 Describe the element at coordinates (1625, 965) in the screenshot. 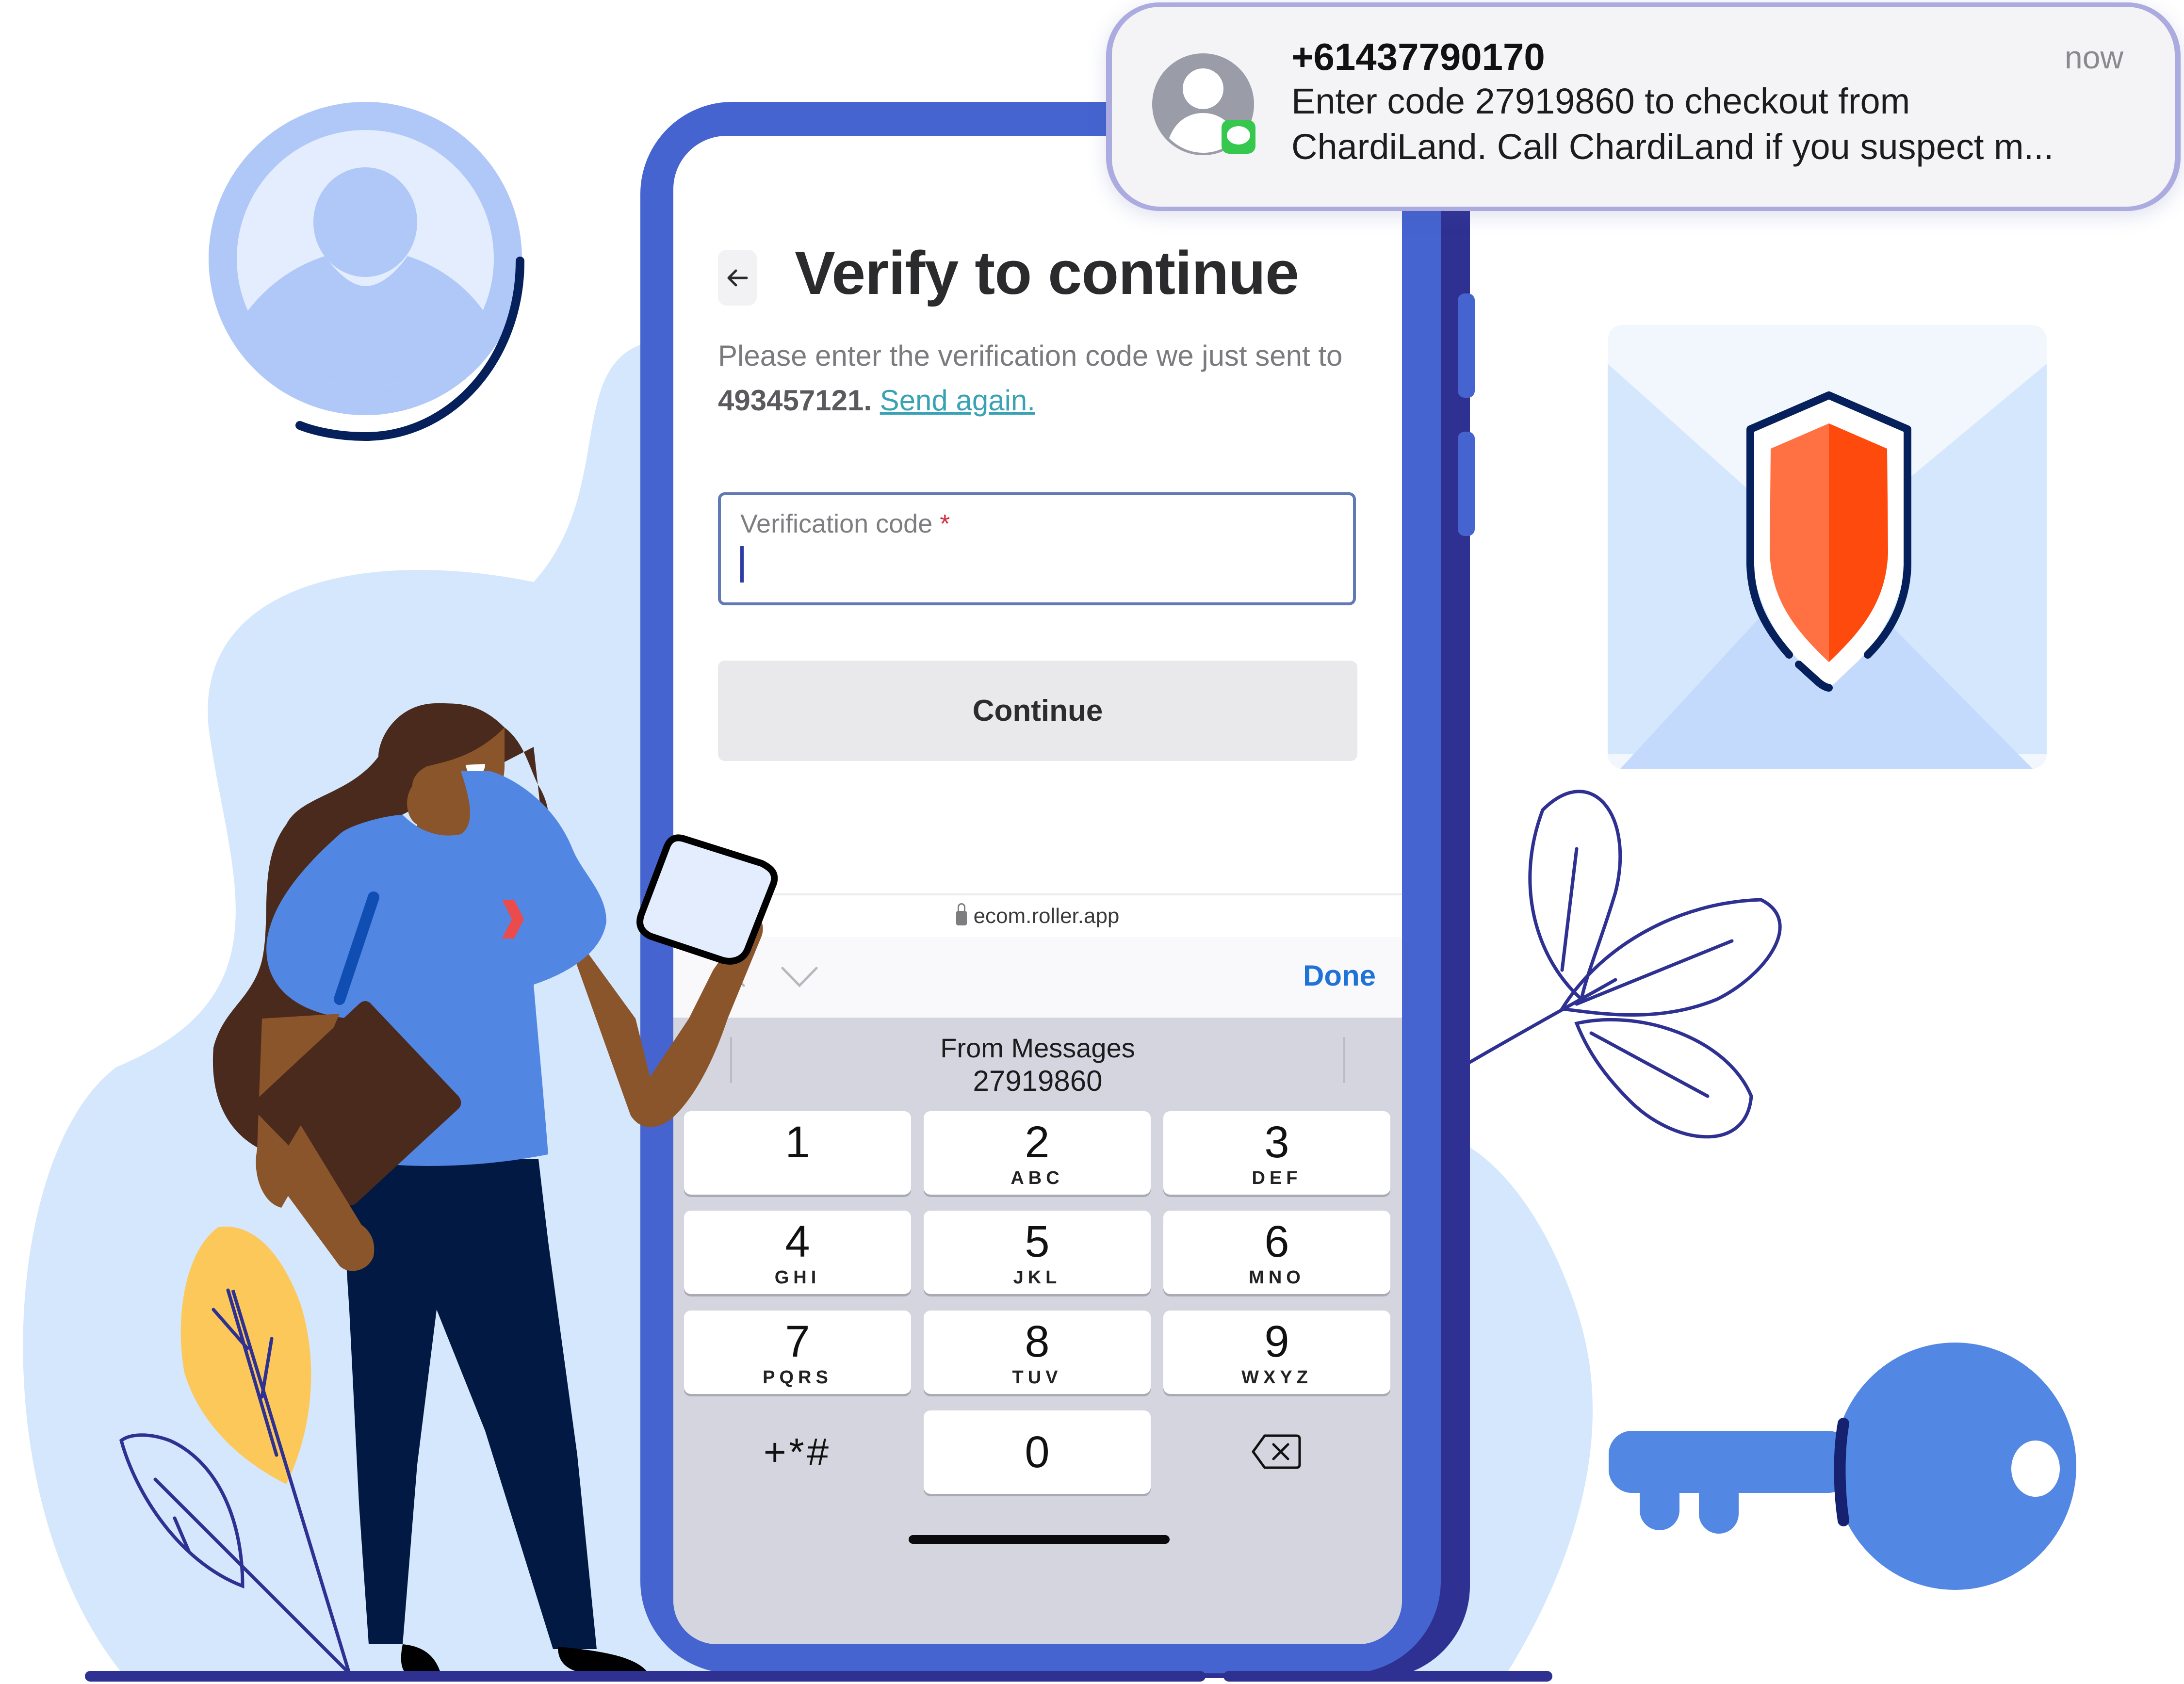

I see `leaf-branch-icon` at that location.